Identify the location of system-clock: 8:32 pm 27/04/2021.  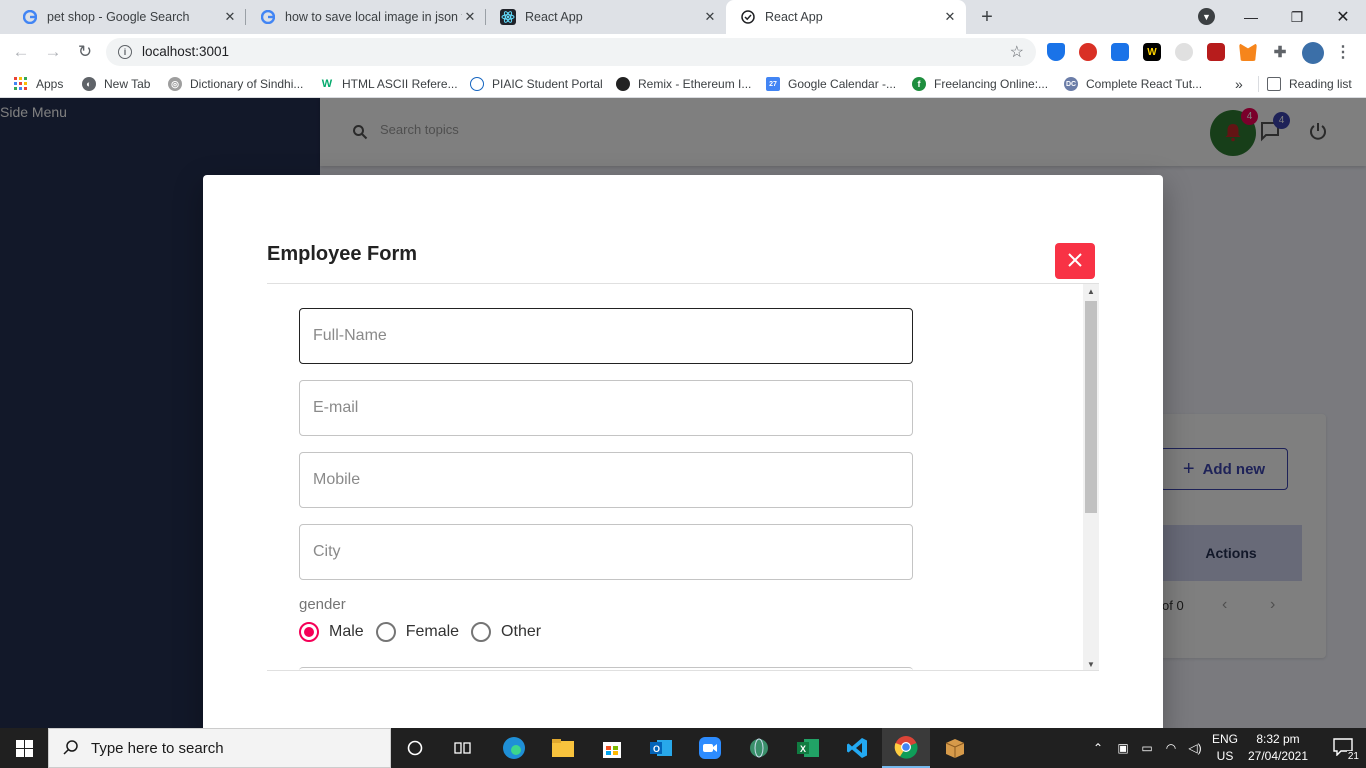
(1278, 748).